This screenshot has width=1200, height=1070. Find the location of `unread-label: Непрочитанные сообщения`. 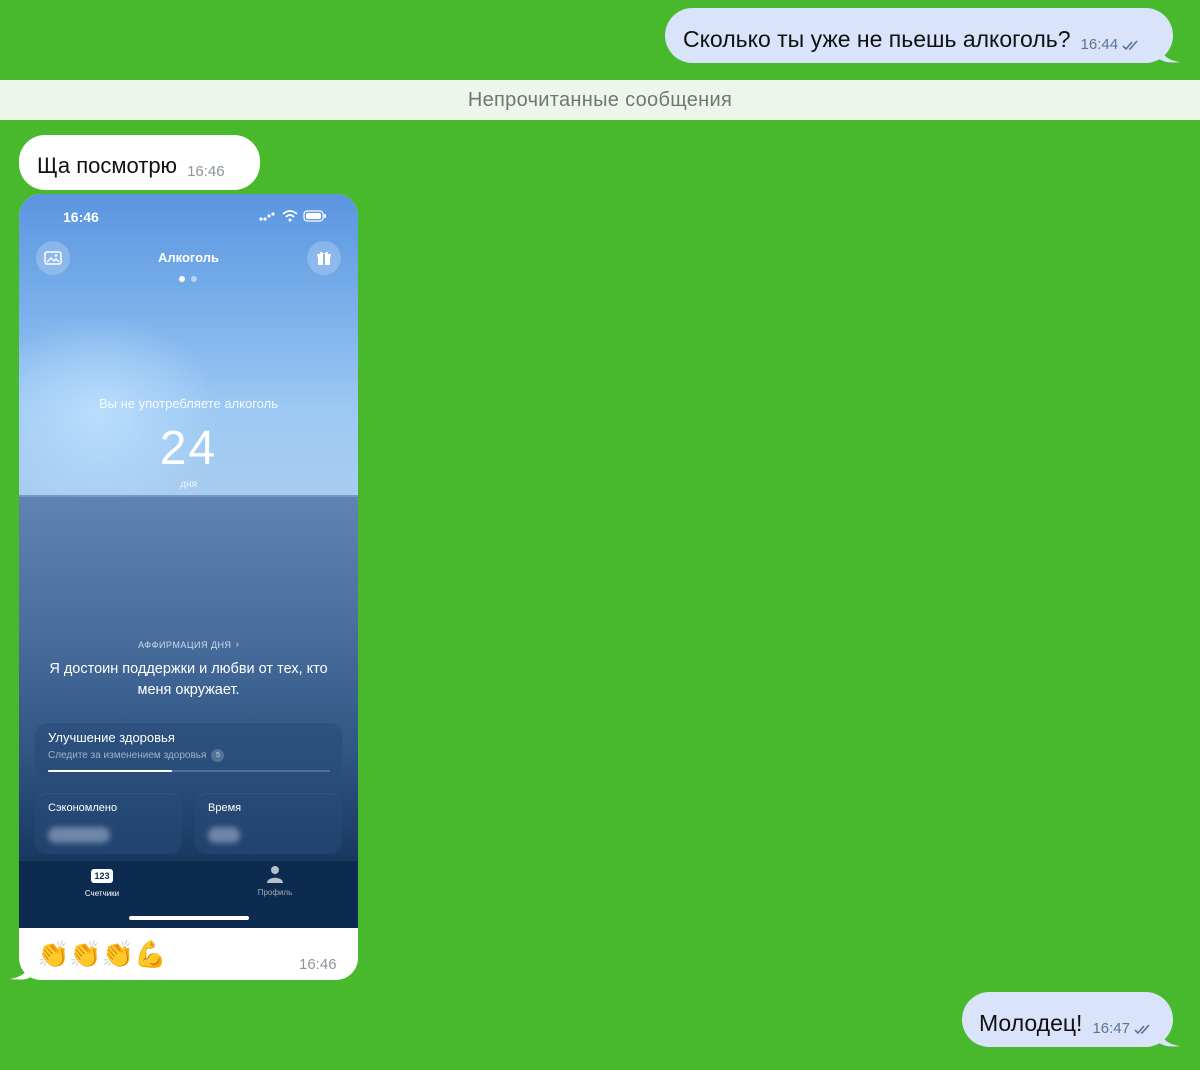

unread-label: Непрочитанные сообщения is located at coordinates (600, 99).